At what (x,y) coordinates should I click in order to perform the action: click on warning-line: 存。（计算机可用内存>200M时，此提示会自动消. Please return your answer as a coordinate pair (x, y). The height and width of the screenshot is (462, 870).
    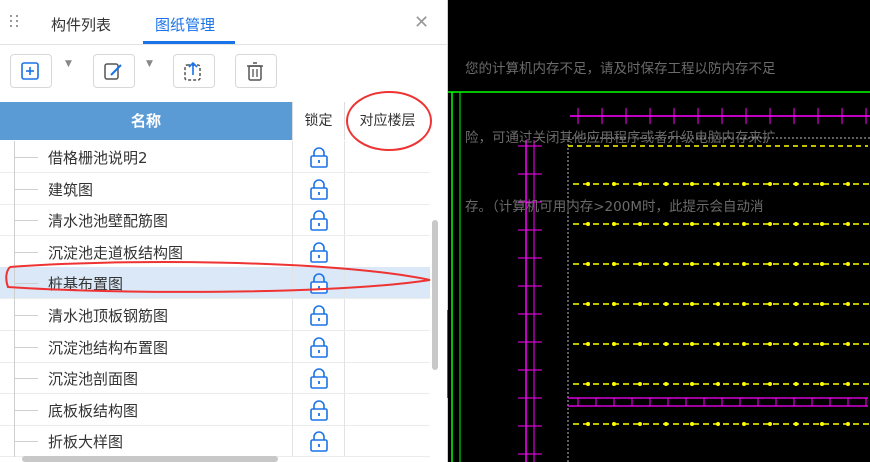
    Looking at the image, I should click on (614, 207).